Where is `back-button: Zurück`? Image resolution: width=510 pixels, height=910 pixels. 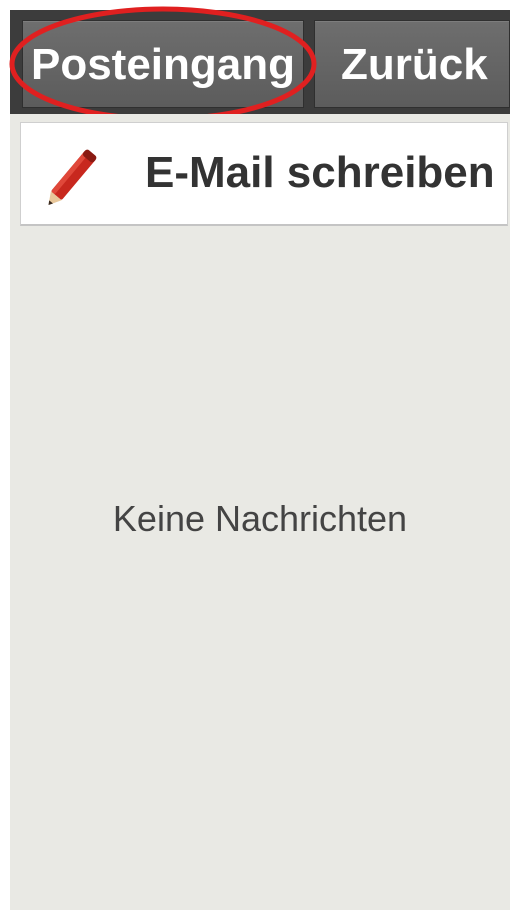
back-button: Zurück is located at coordinates (412, 64).